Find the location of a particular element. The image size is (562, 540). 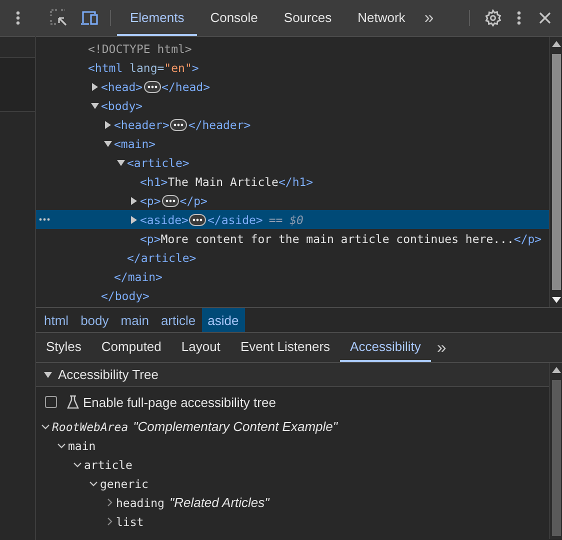

role-text: RootWebArea is located at coordinates (90, 427).